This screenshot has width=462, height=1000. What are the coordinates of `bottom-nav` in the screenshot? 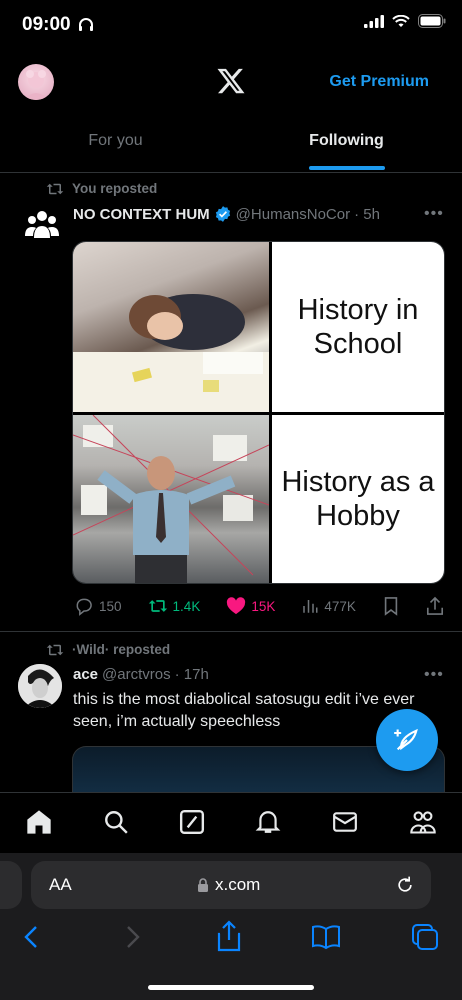 It's located at (231, 823).